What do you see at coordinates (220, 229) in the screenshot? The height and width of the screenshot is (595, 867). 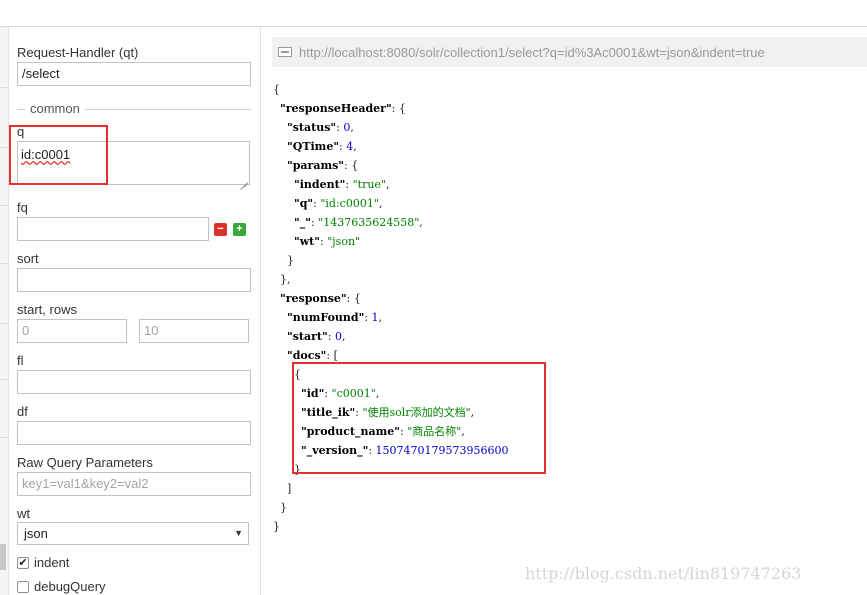 I see `remove-fq-icon: −` at bounding box center [220, 229].